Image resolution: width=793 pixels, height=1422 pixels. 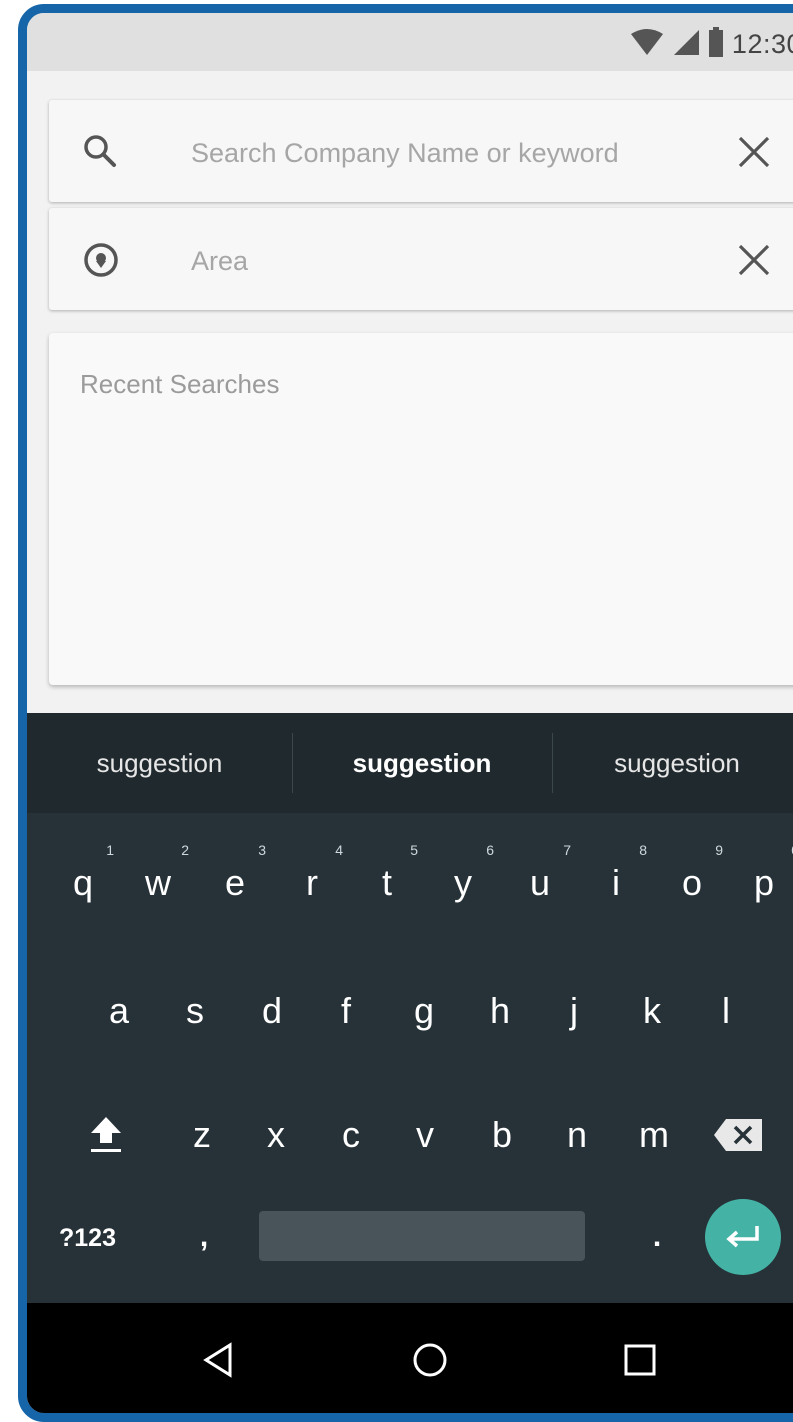 I want to click on navigation-bar, so click(x=410, y=1358).